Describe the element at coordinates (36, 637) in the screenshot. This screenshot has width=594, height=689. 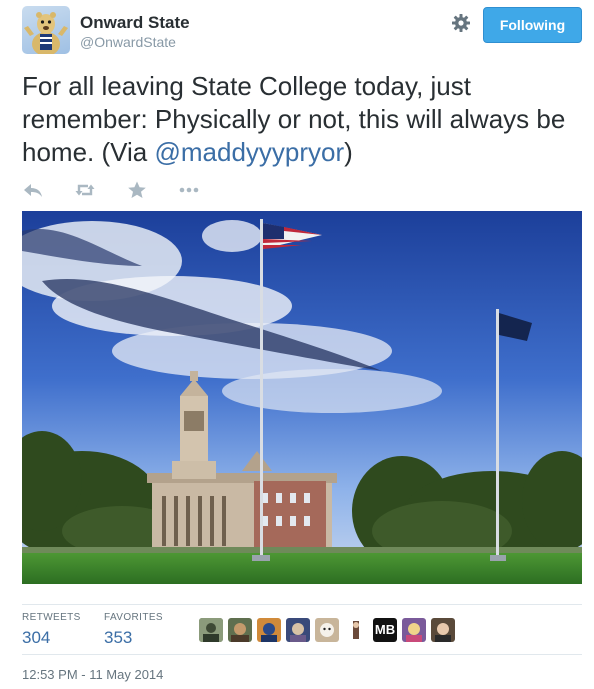
I see `retweets-count: 304` at that location.